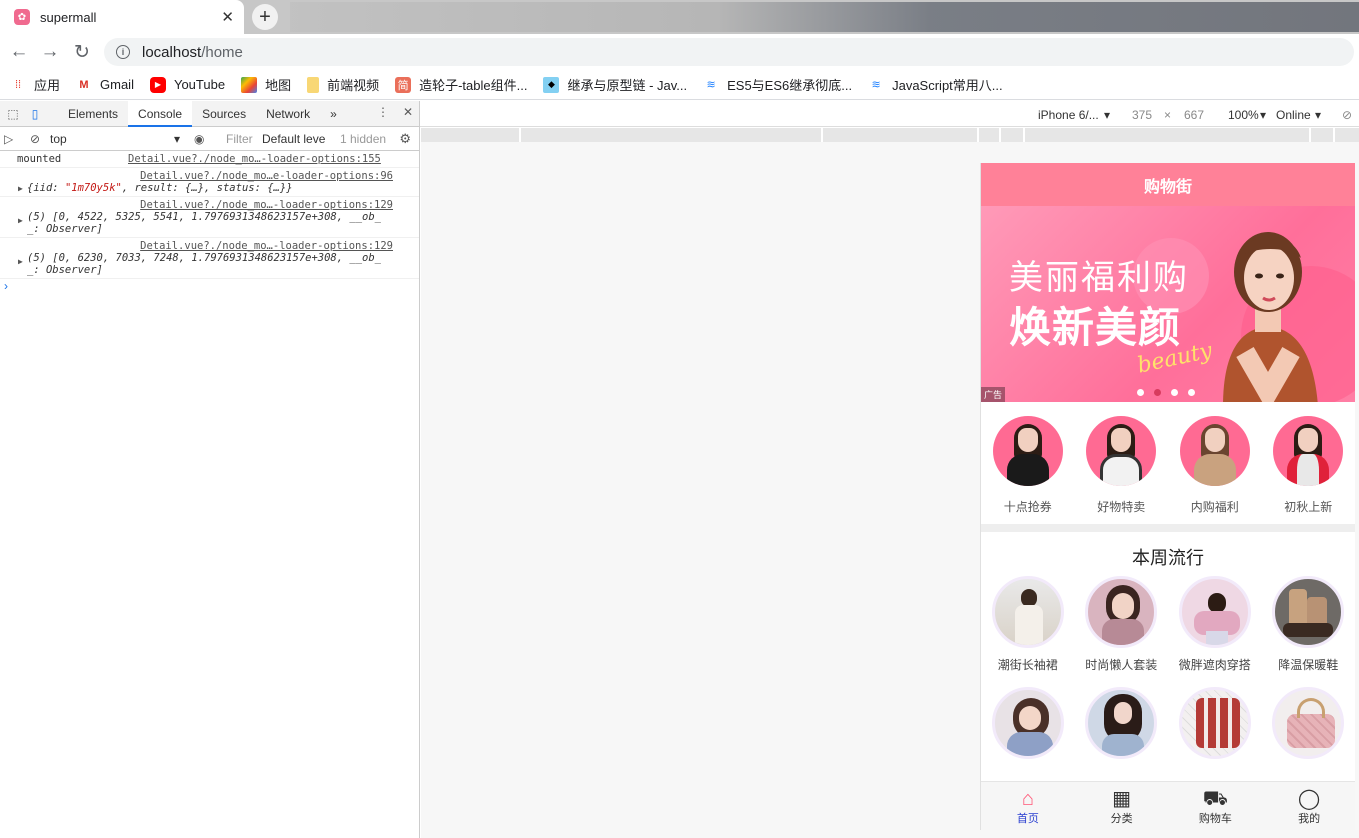 This screenshot has width=1359, height=838. I want to click on tab-elements: Elements, so click(93, 114).